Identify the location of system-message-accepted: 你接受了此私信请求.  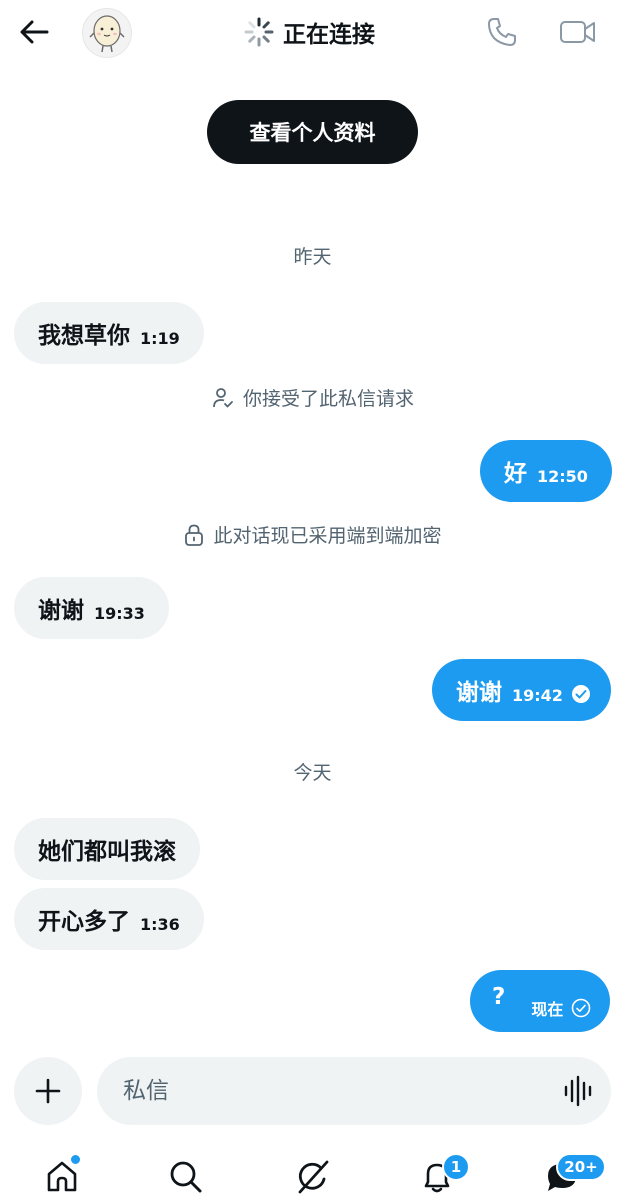
(312, 397).